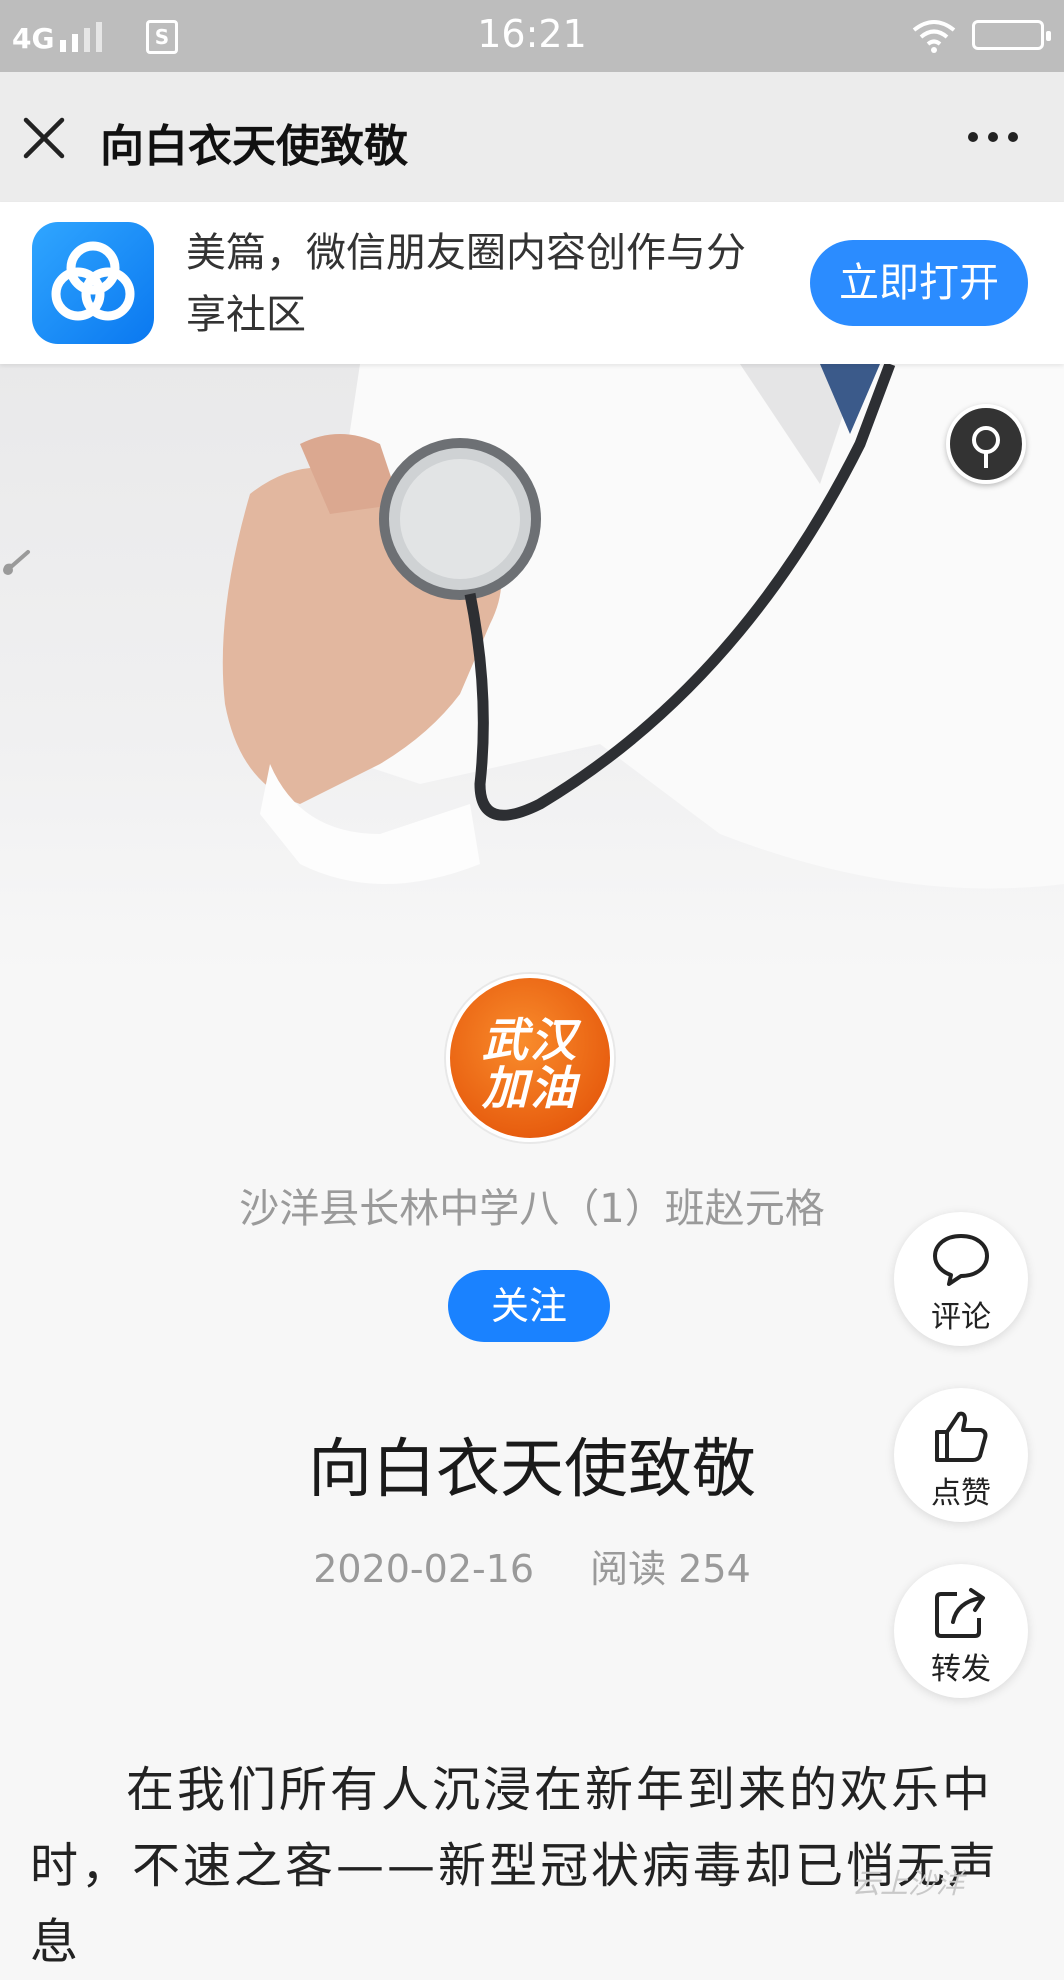 The width and height of the screenshot is (1064, 1980). What do you see at coordinates (961, 1669) in the screenshot?
I see `share-label: 转发` at bounding box center [961, 1669].